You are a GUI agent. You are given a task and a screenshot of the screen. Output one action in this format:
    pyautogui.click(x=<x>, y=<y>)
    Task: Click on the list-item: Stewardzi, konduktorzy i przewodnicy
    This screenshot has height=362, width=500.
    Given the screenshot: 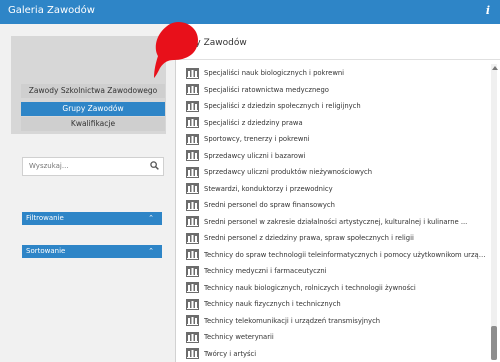 What is the action you would take?
    pyautogui.click(x=336, y=189)
    